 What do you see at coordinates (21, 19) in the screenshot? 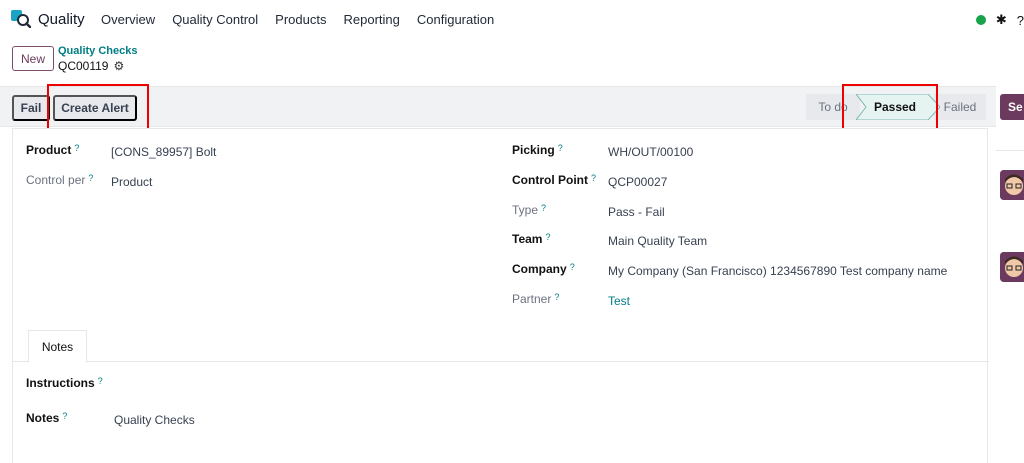
I see `quality-app-icon` at bounding box center [21, 19].